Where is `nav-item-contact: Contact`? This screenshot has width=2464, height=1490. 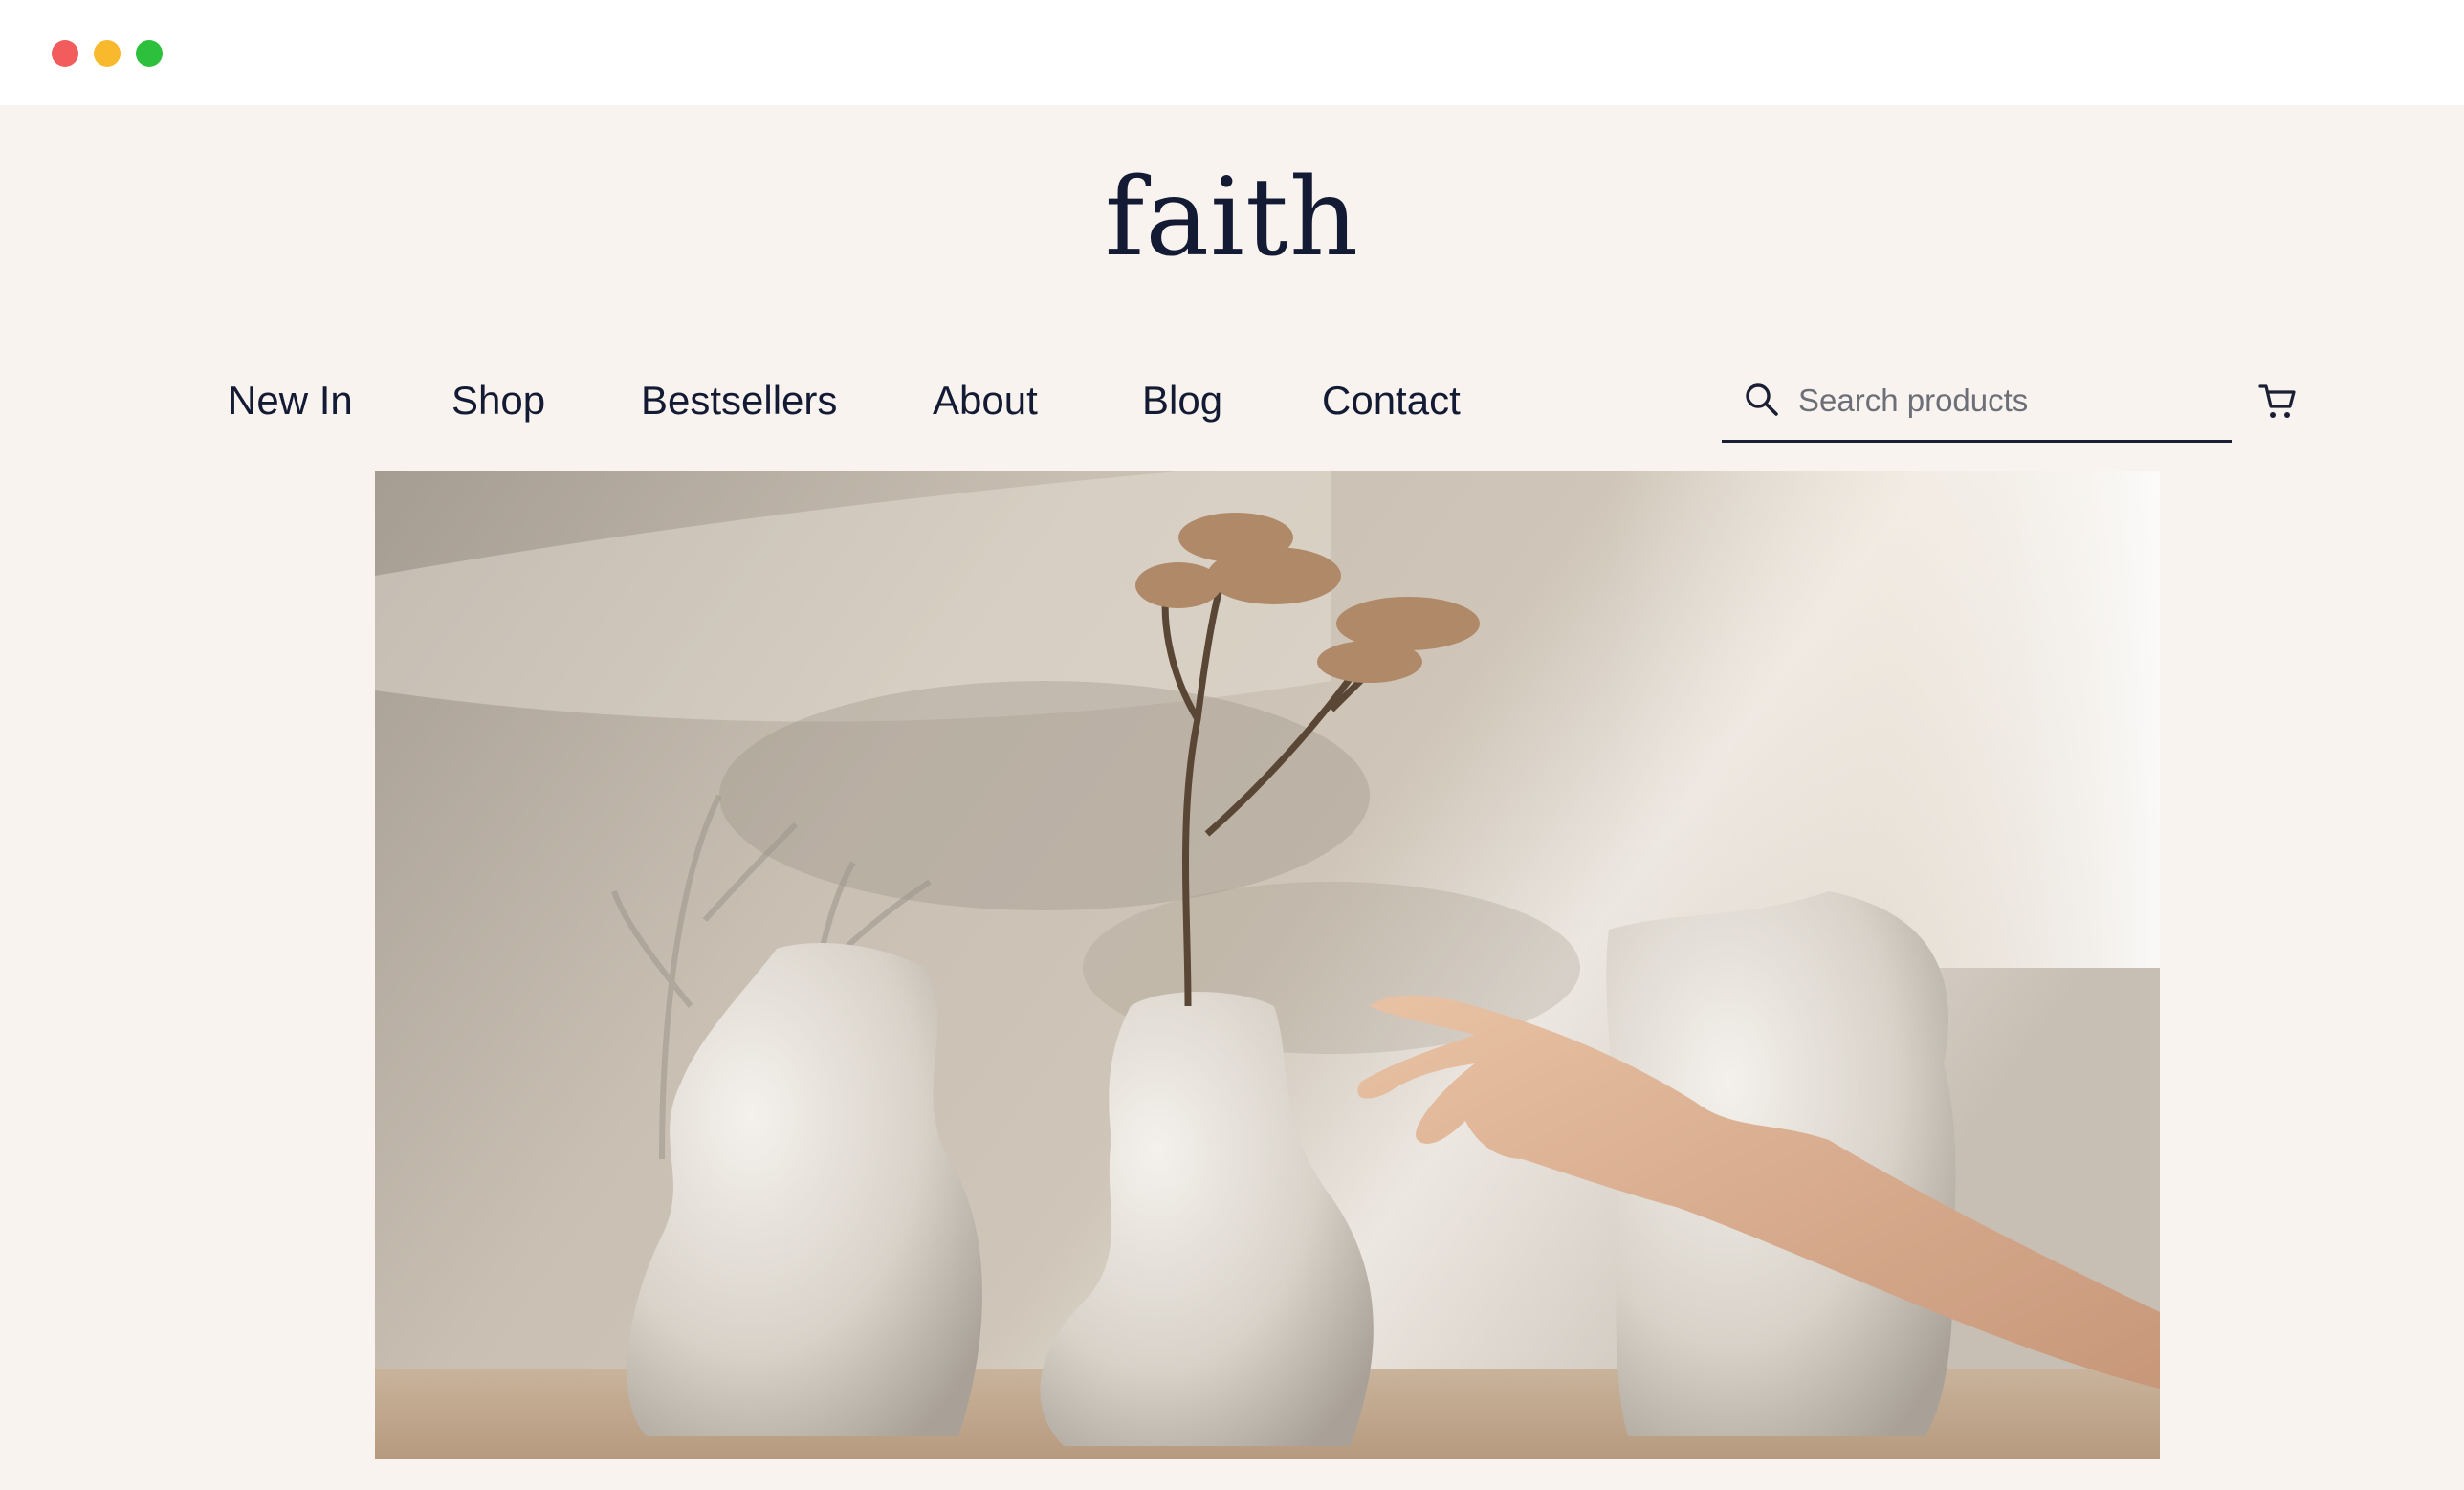 nav-item-contact: Contact is located at coordinates (1391, 400).